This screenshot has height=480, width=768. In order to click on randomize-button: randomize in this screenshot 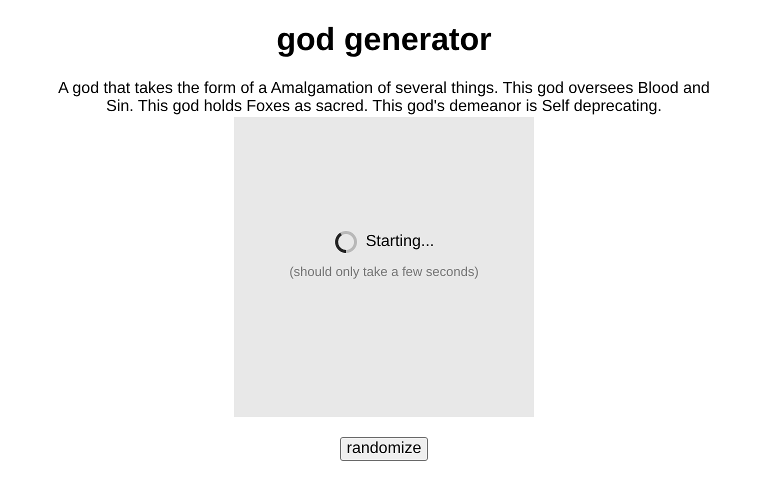, I will do `click(384, 449)`.